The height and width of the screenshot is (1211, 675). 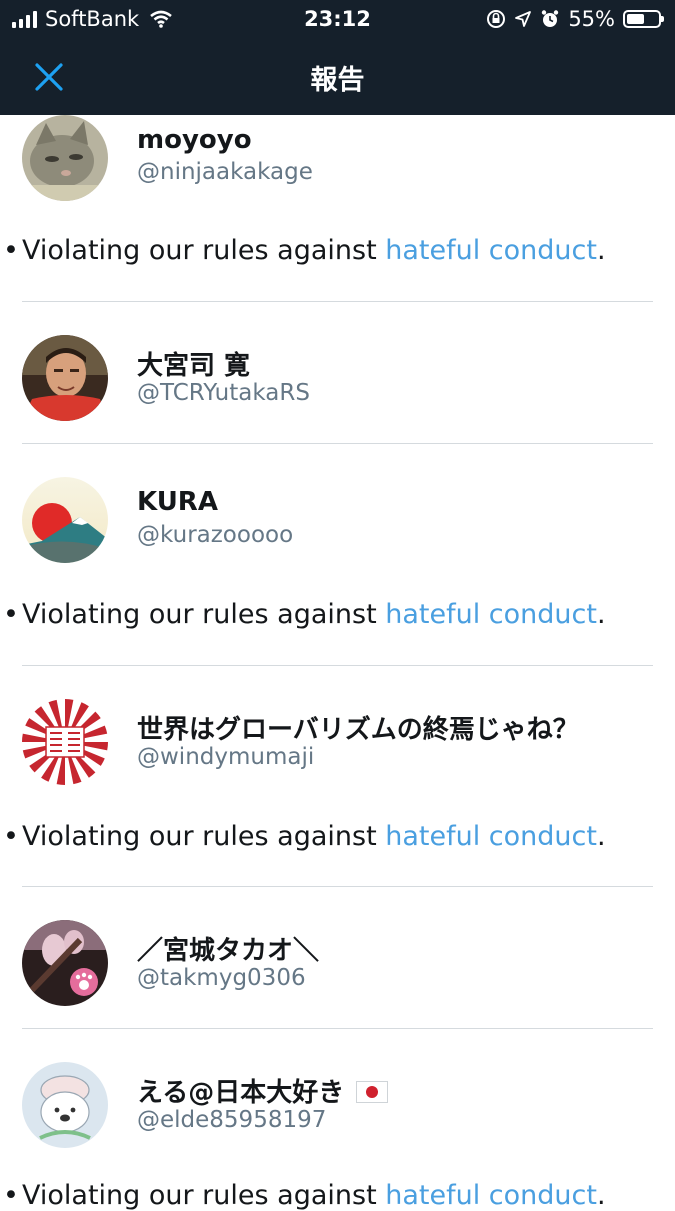 I want to click on account-name: える@日本大好き, so click(x=263, y=1090).